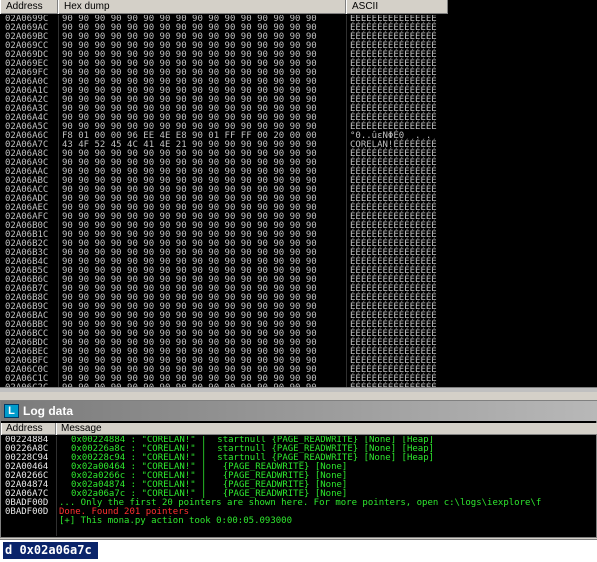  What do you see at coordinates (48, 411) in the screenshot?
I see `log-window-title: Log data` at bounding box center [48, 411].